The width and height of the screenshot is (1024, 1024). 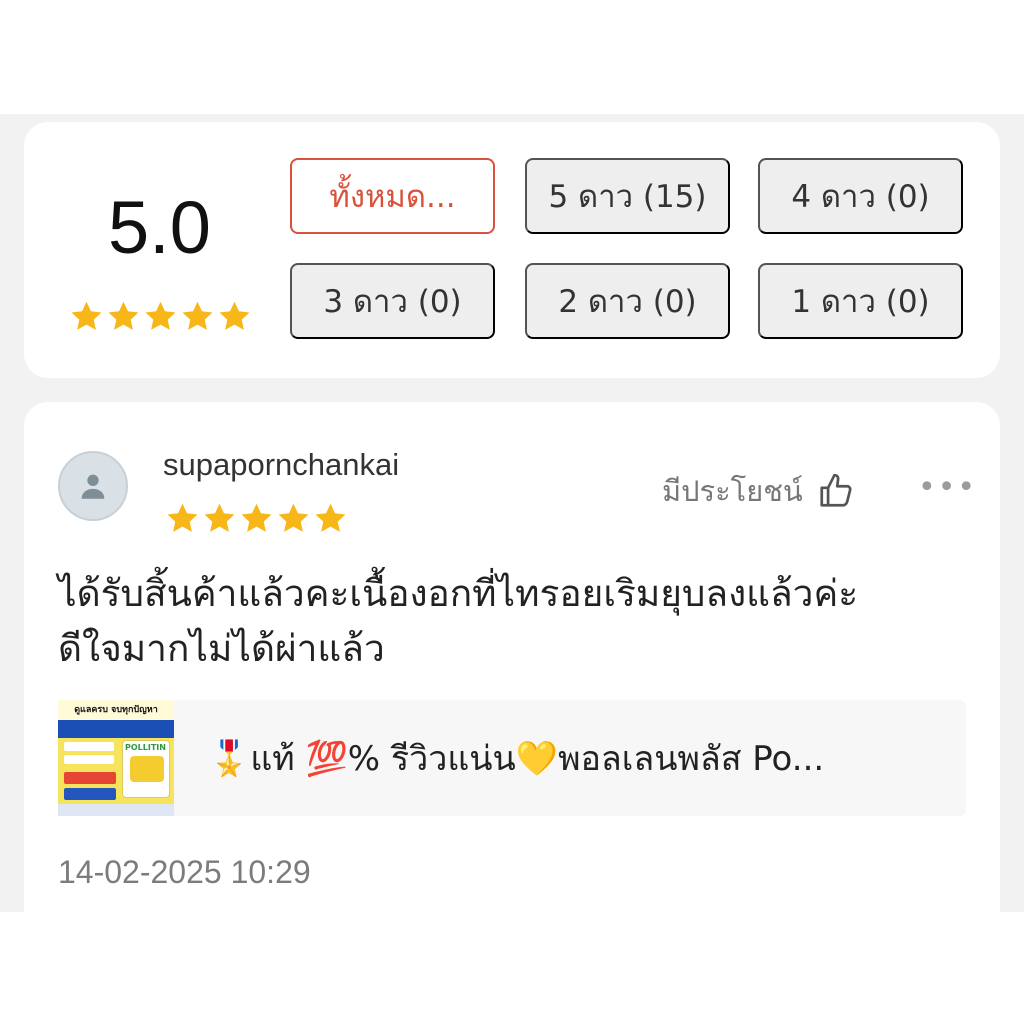 I want to click on helpful-button: มีประโยชน์, so click(x=758, y=491).